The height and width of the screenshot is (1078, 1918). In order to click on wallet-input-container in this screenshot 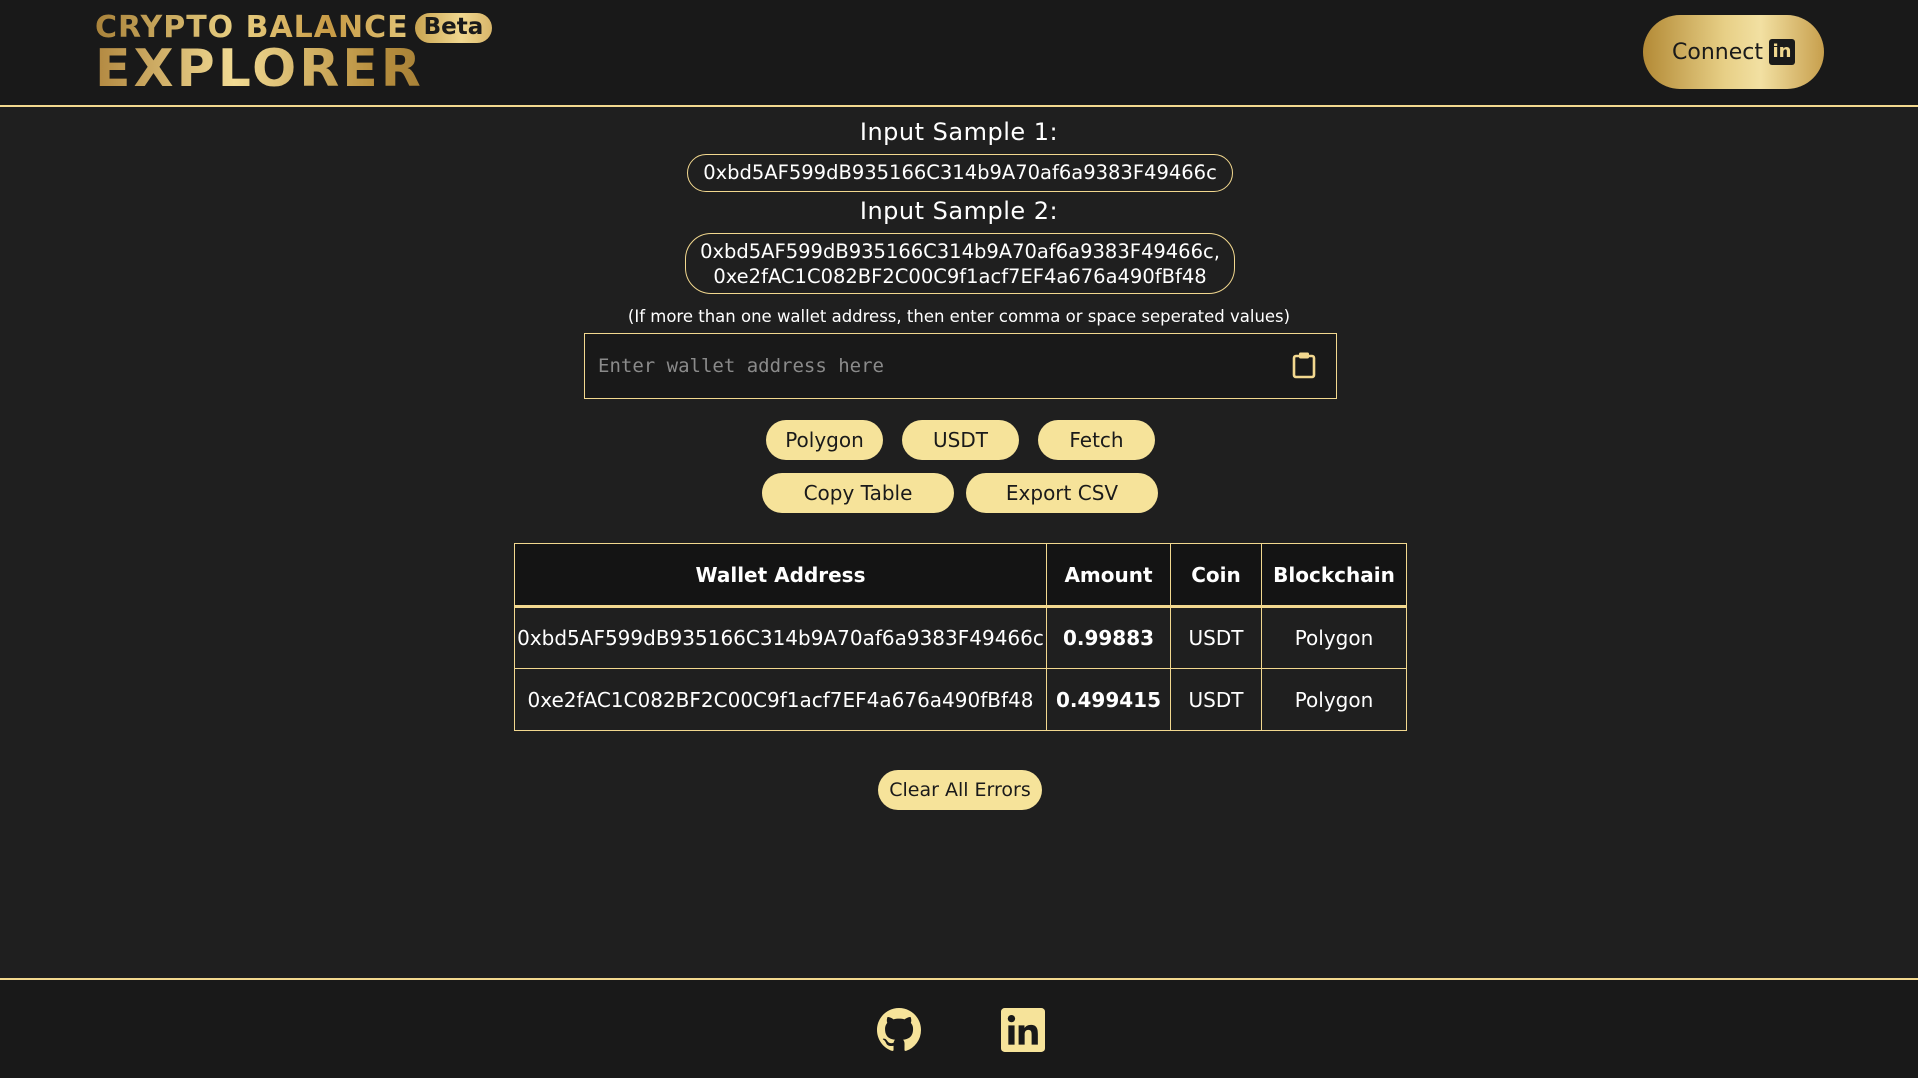, I will do `click(960, 366)`.